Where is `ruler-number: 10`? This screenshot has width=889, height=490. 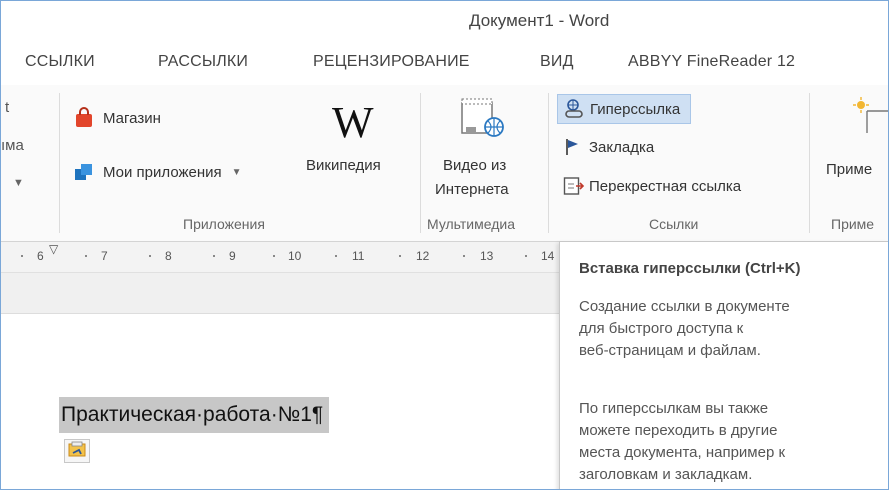 ruler-number: 10 is located at coordinates (295, 256).